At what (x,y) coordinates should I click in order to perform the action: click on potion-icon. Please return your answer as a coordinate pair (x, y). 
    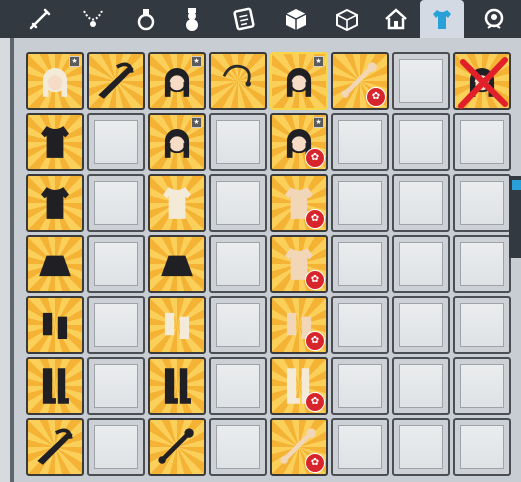
    Looking at the image, I should click on (146, 20).